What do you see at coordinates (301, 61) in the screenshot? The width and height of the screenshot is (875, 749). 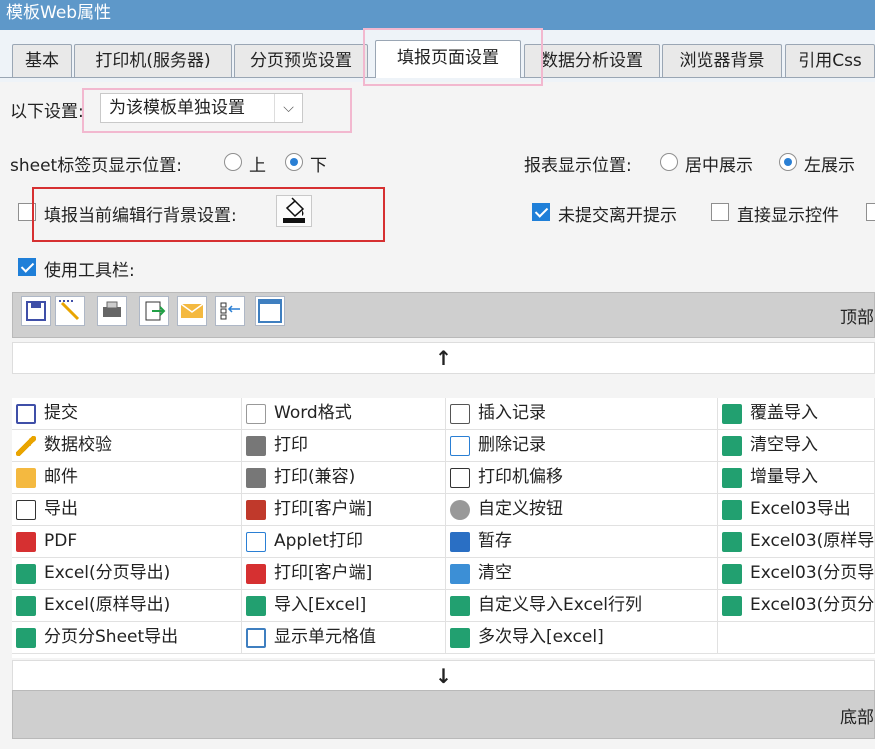 I see `tab-page-preview: 分页预览设置` at bounding box center [301, 61].